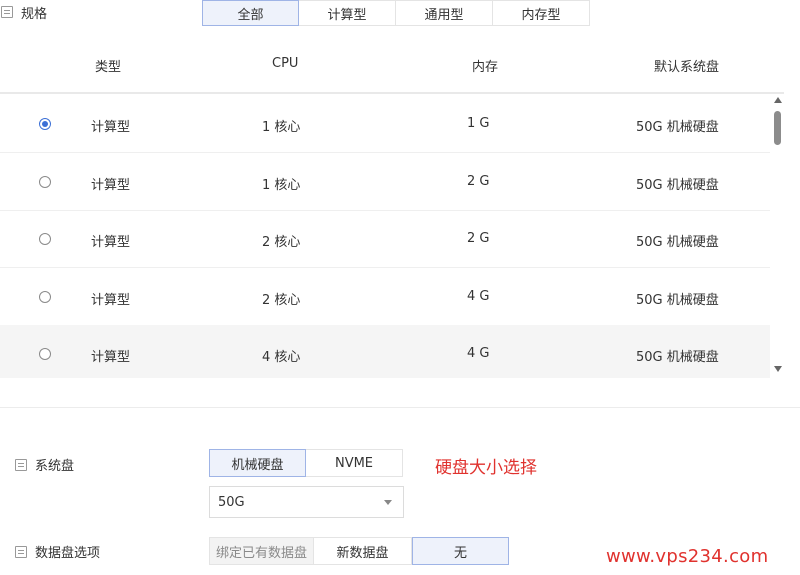  What do you see at coordinates (347, 13) in the screenshot?
I see `tab-compute: 计算型` at bounding box center [347, 13].